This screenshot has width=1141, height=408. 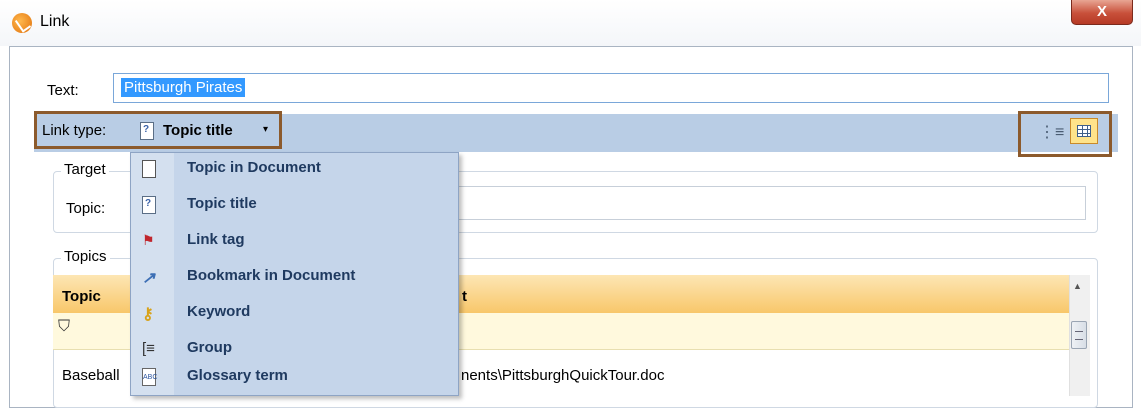 What do you see at coordinates (570, 23) in the screenshot?
I see `title-bar: Link` at bounding box center [570, 23].